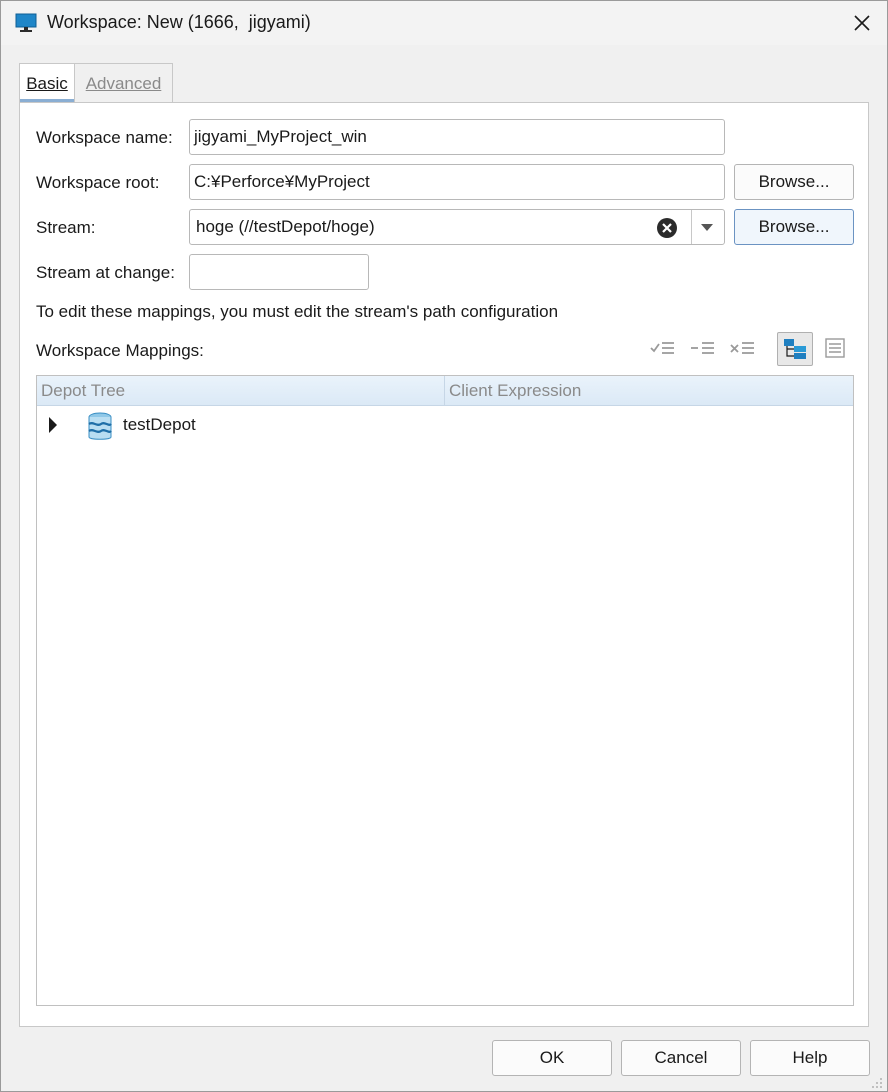 The width and height of the screenshot is (888, 1092). I want to click on workspace-mappings-label: Workspace Mappings:, so click(120, 350).